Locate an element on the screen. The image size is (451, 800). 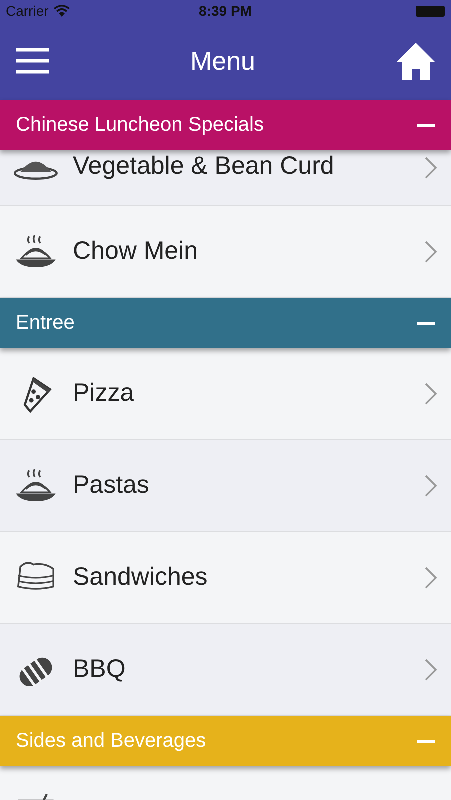
section-title: Entree is located at coordinates (45, 323).